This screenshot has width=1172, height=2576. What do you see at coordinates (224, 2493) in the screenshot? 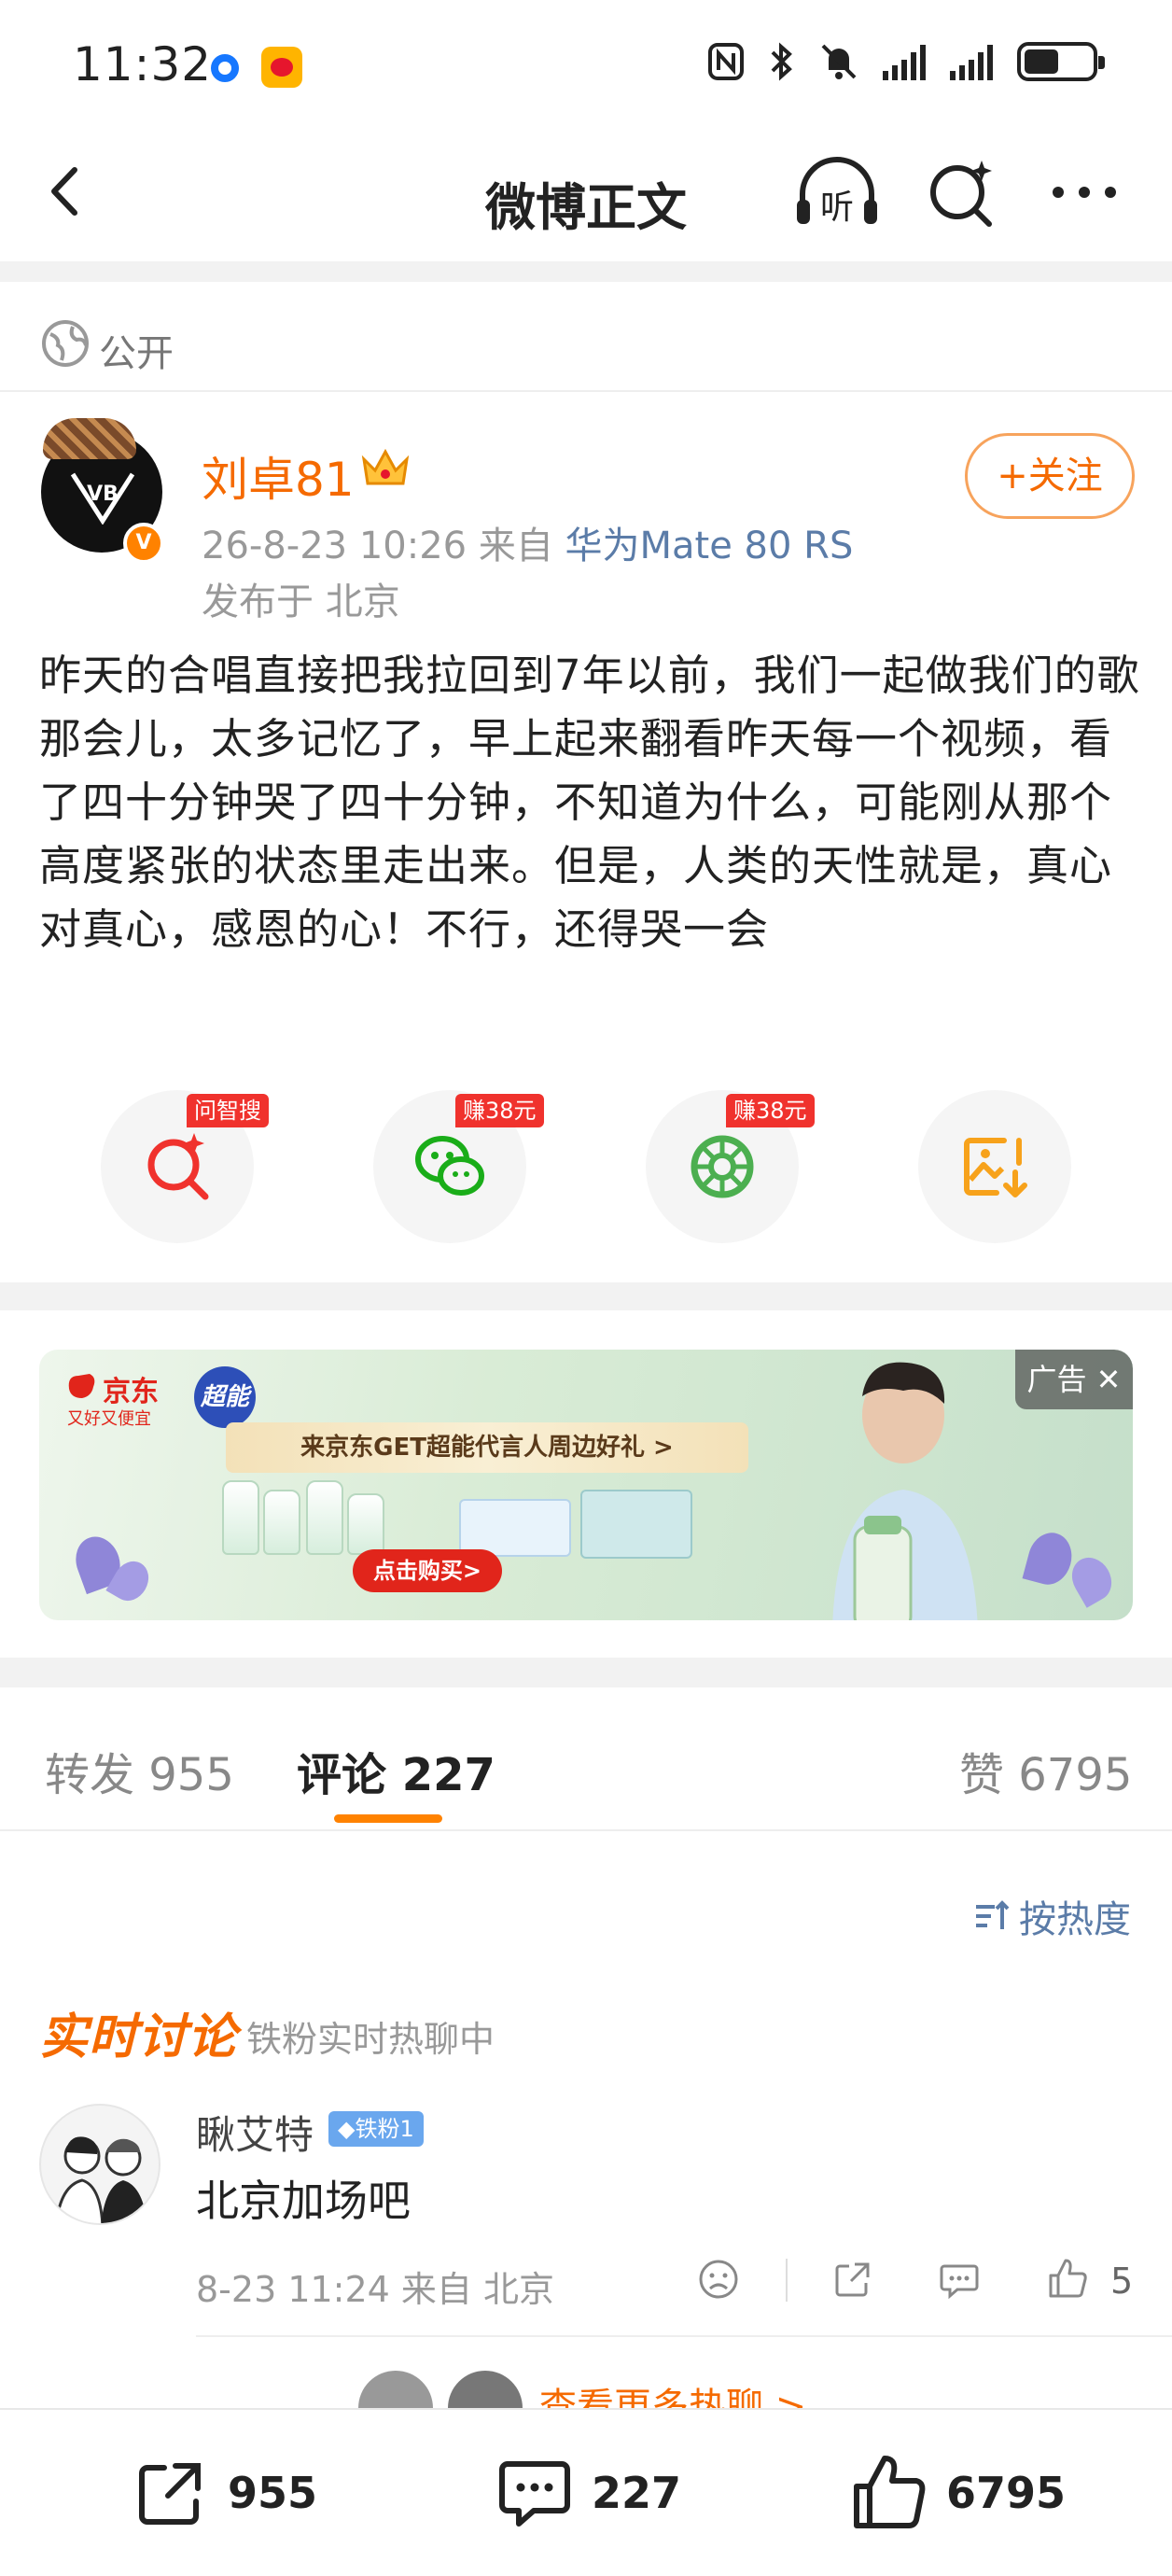
I see `repost-button: 955` at bounding box center [224, 2493].